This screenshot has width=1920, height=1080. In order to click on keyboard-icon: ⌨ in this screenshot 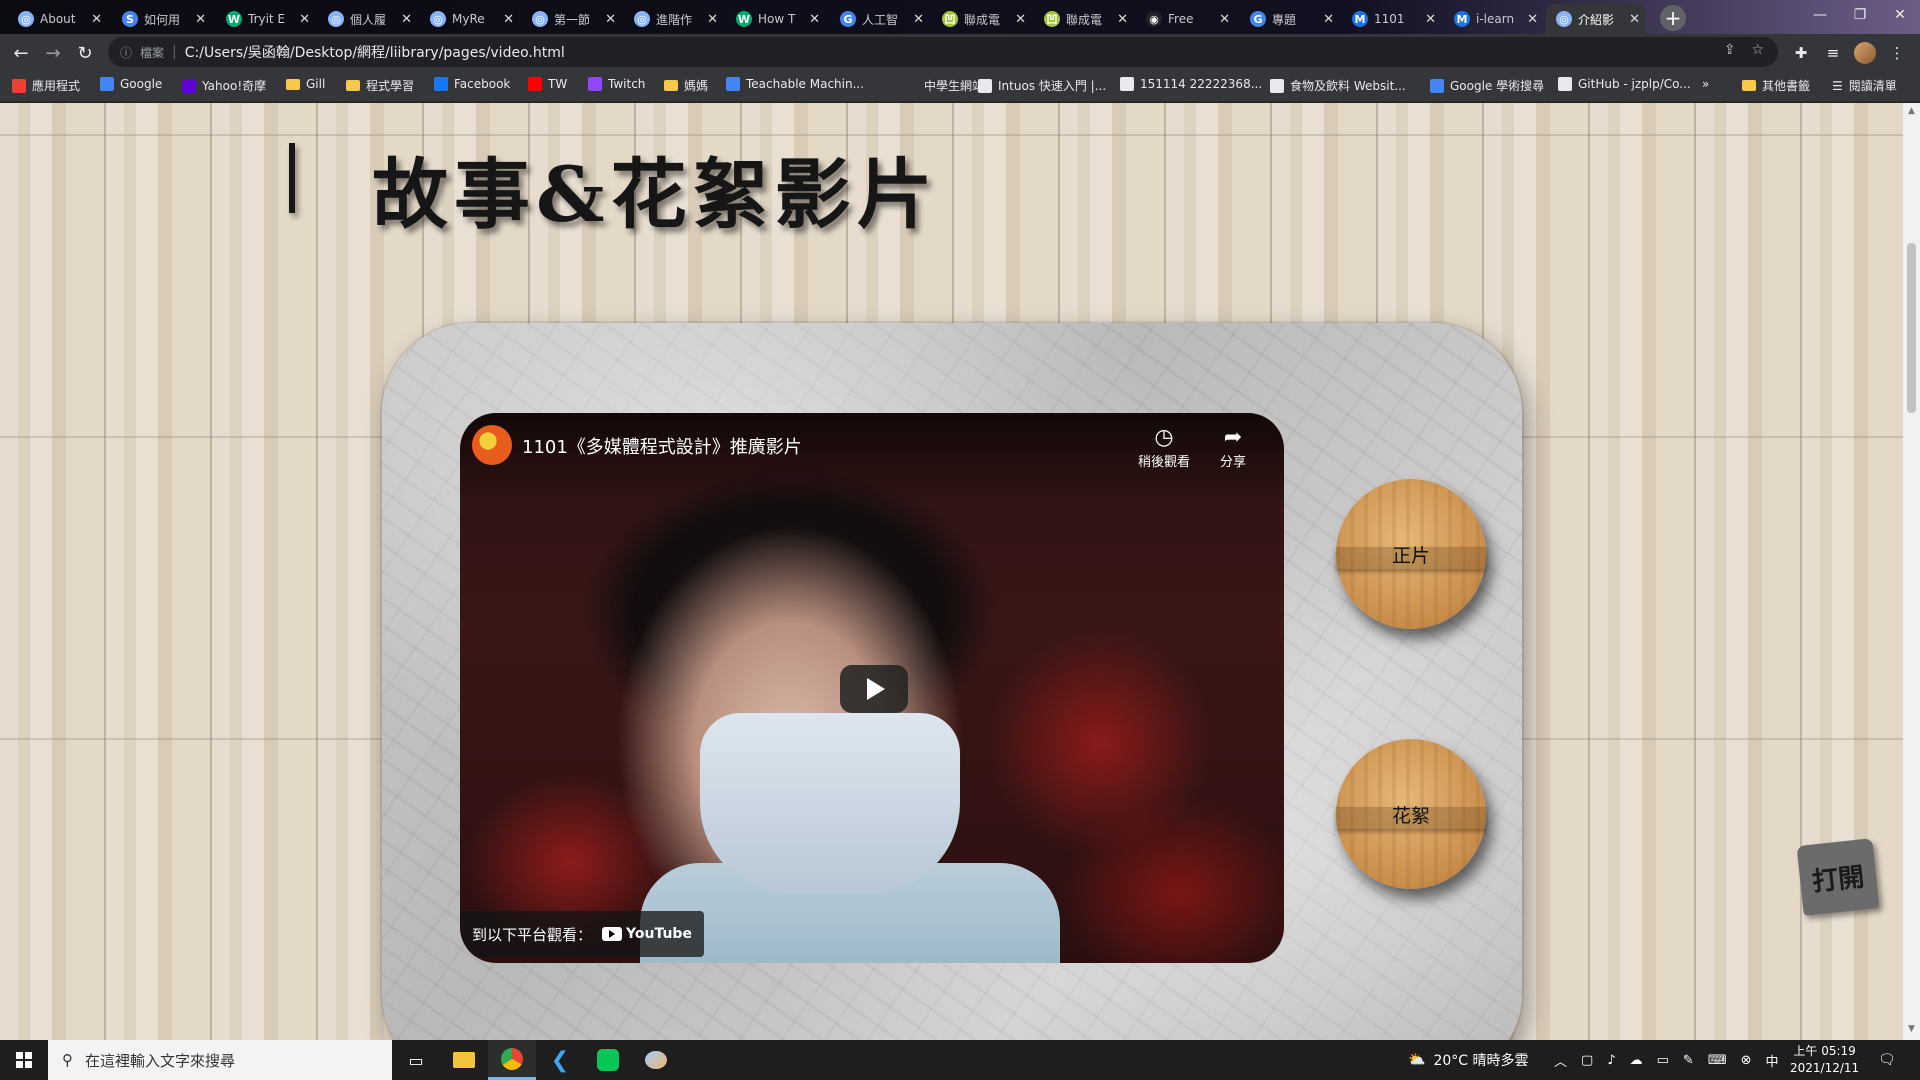, I will do `click(1717, 1060)`.